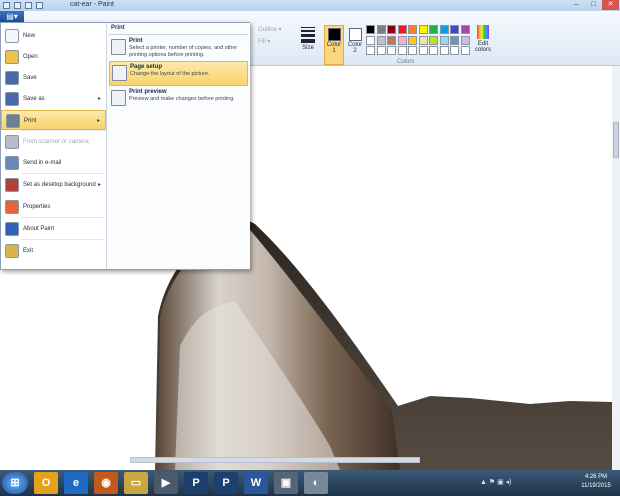  Describe the element at coordinates (12, 207) in the screenshot. I see `checkmark-icon` at that location.